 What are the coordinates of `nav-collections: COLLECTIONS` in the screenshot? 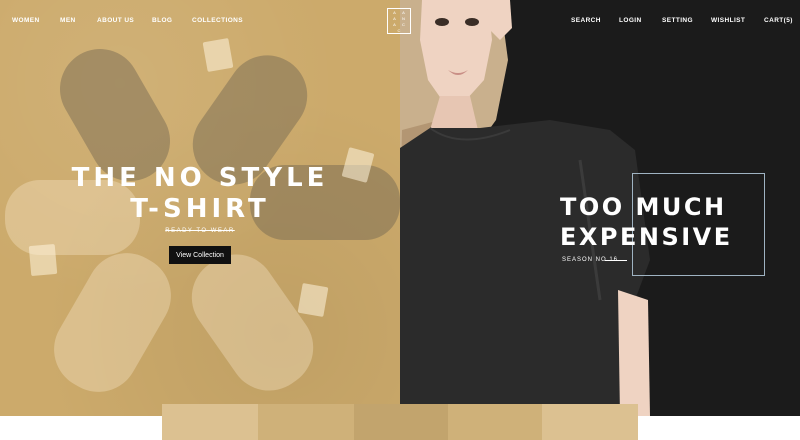 It's located at (217, 20).